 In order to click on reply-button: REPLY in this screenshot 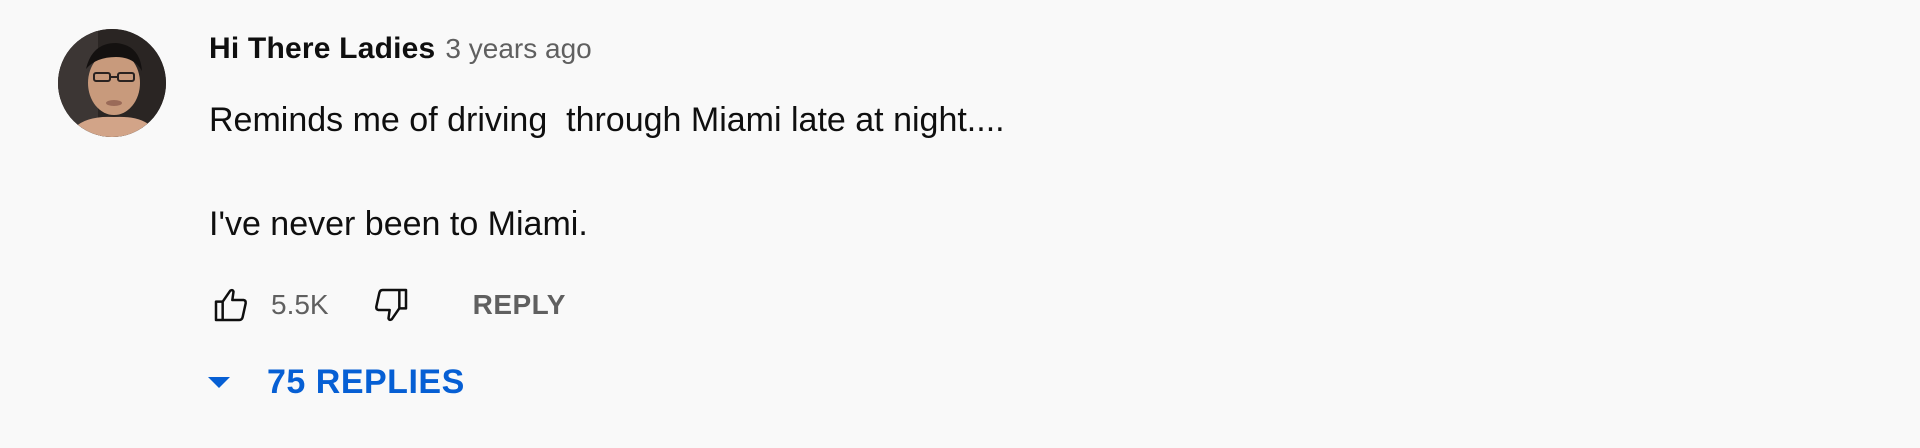, I will do `click(519, 305)`.